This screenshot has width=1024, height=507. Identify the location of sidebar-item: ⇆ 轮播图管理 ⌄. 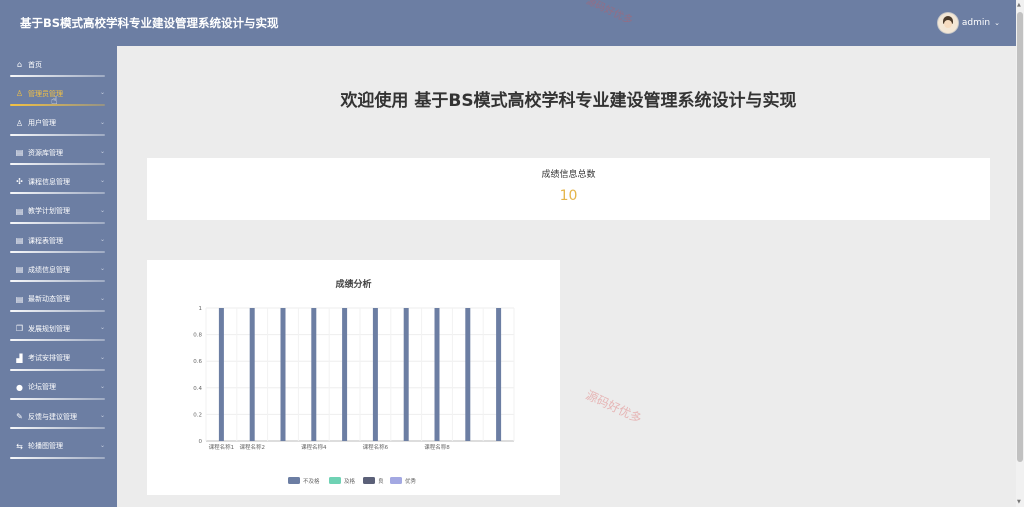
(57, 446).